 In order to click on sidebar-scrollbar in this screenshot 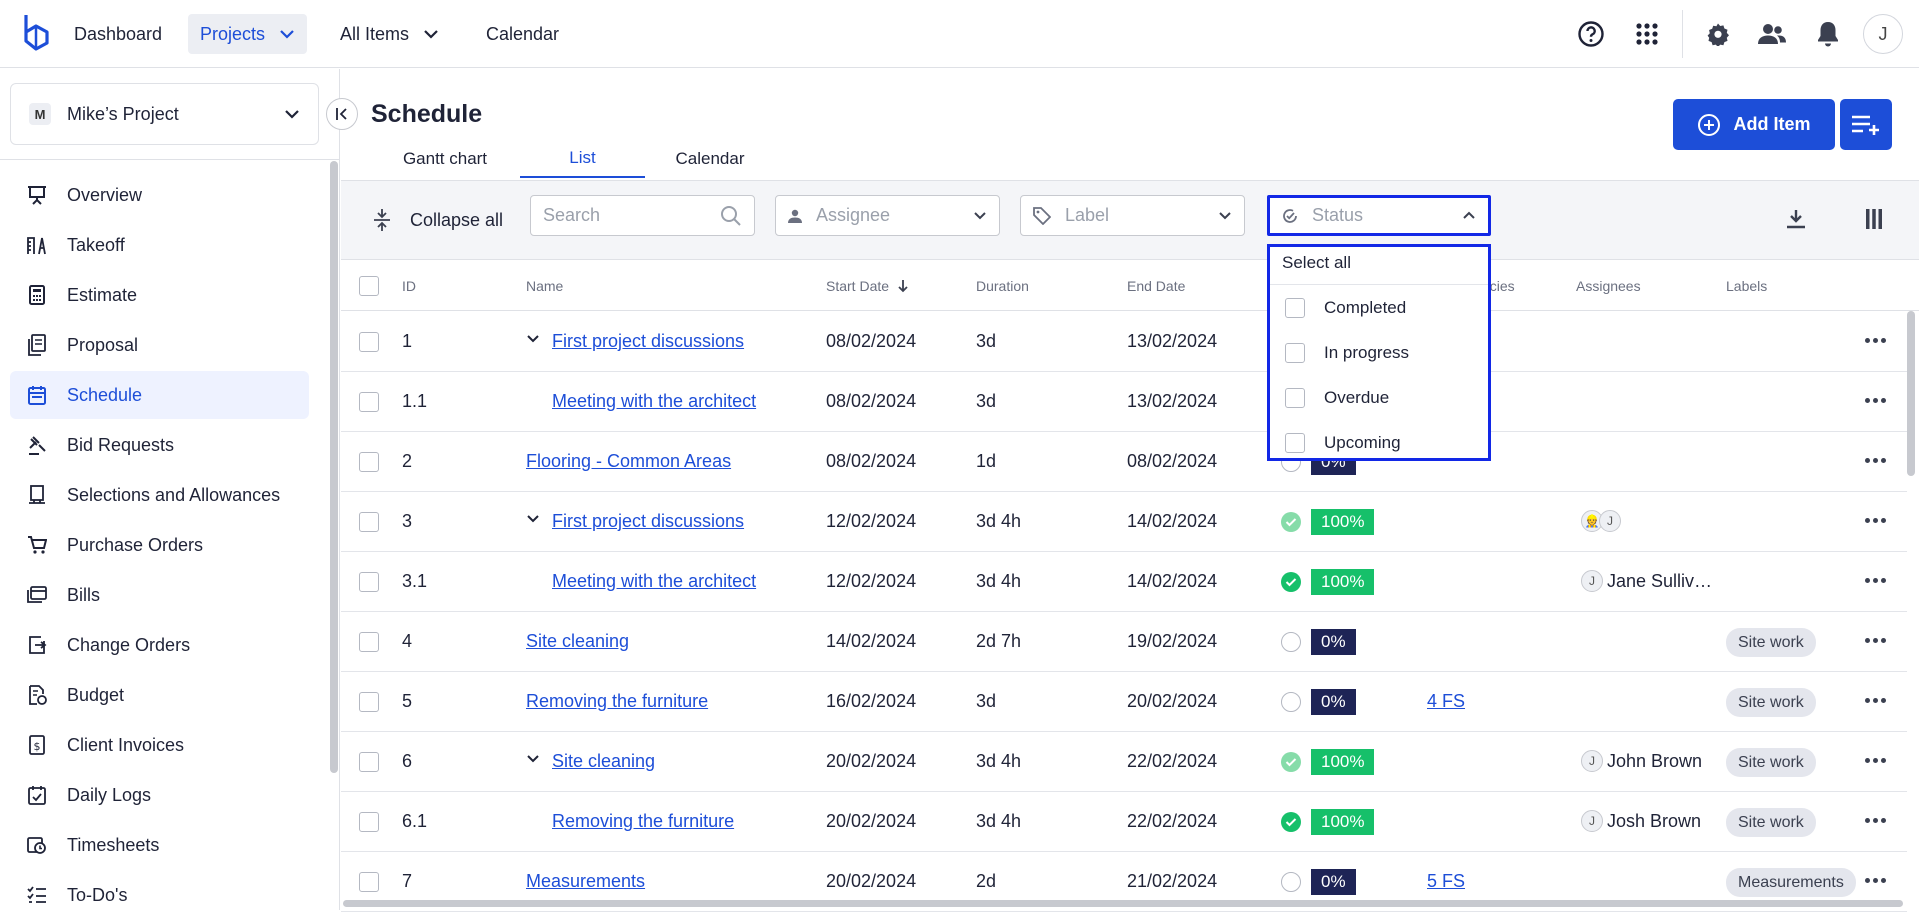, I will do `click(334, 467)`.